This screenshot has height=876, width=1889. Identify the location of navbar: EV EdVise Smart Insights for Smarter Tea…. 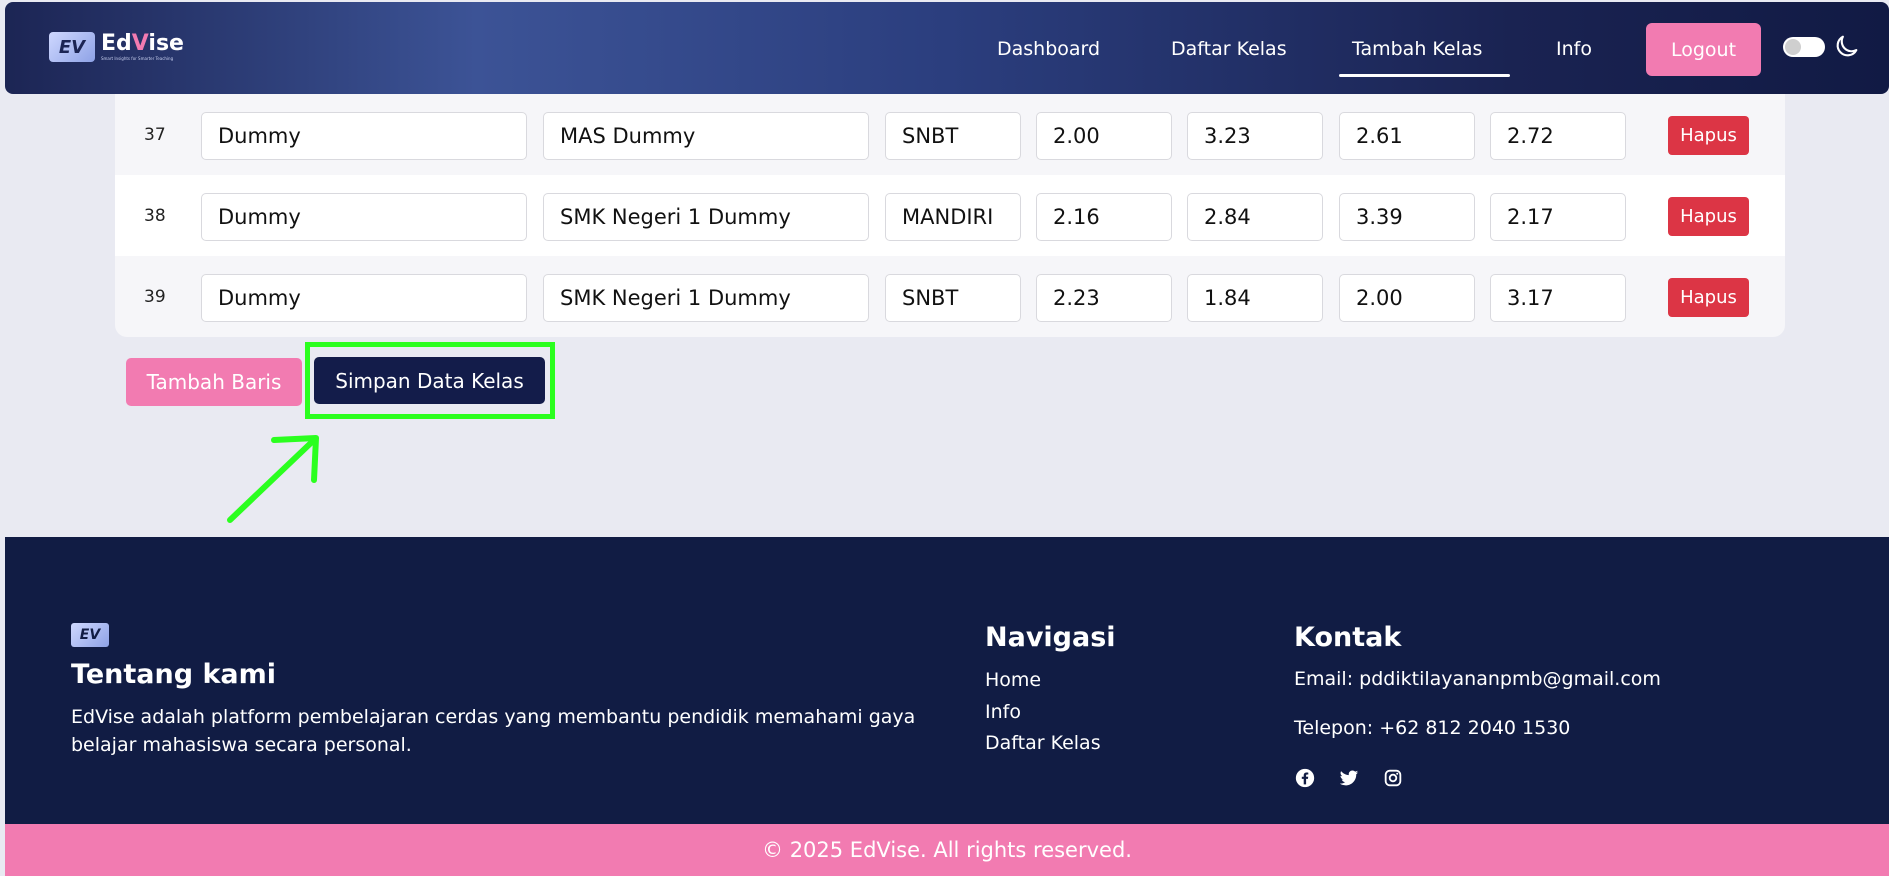
(947, 48).